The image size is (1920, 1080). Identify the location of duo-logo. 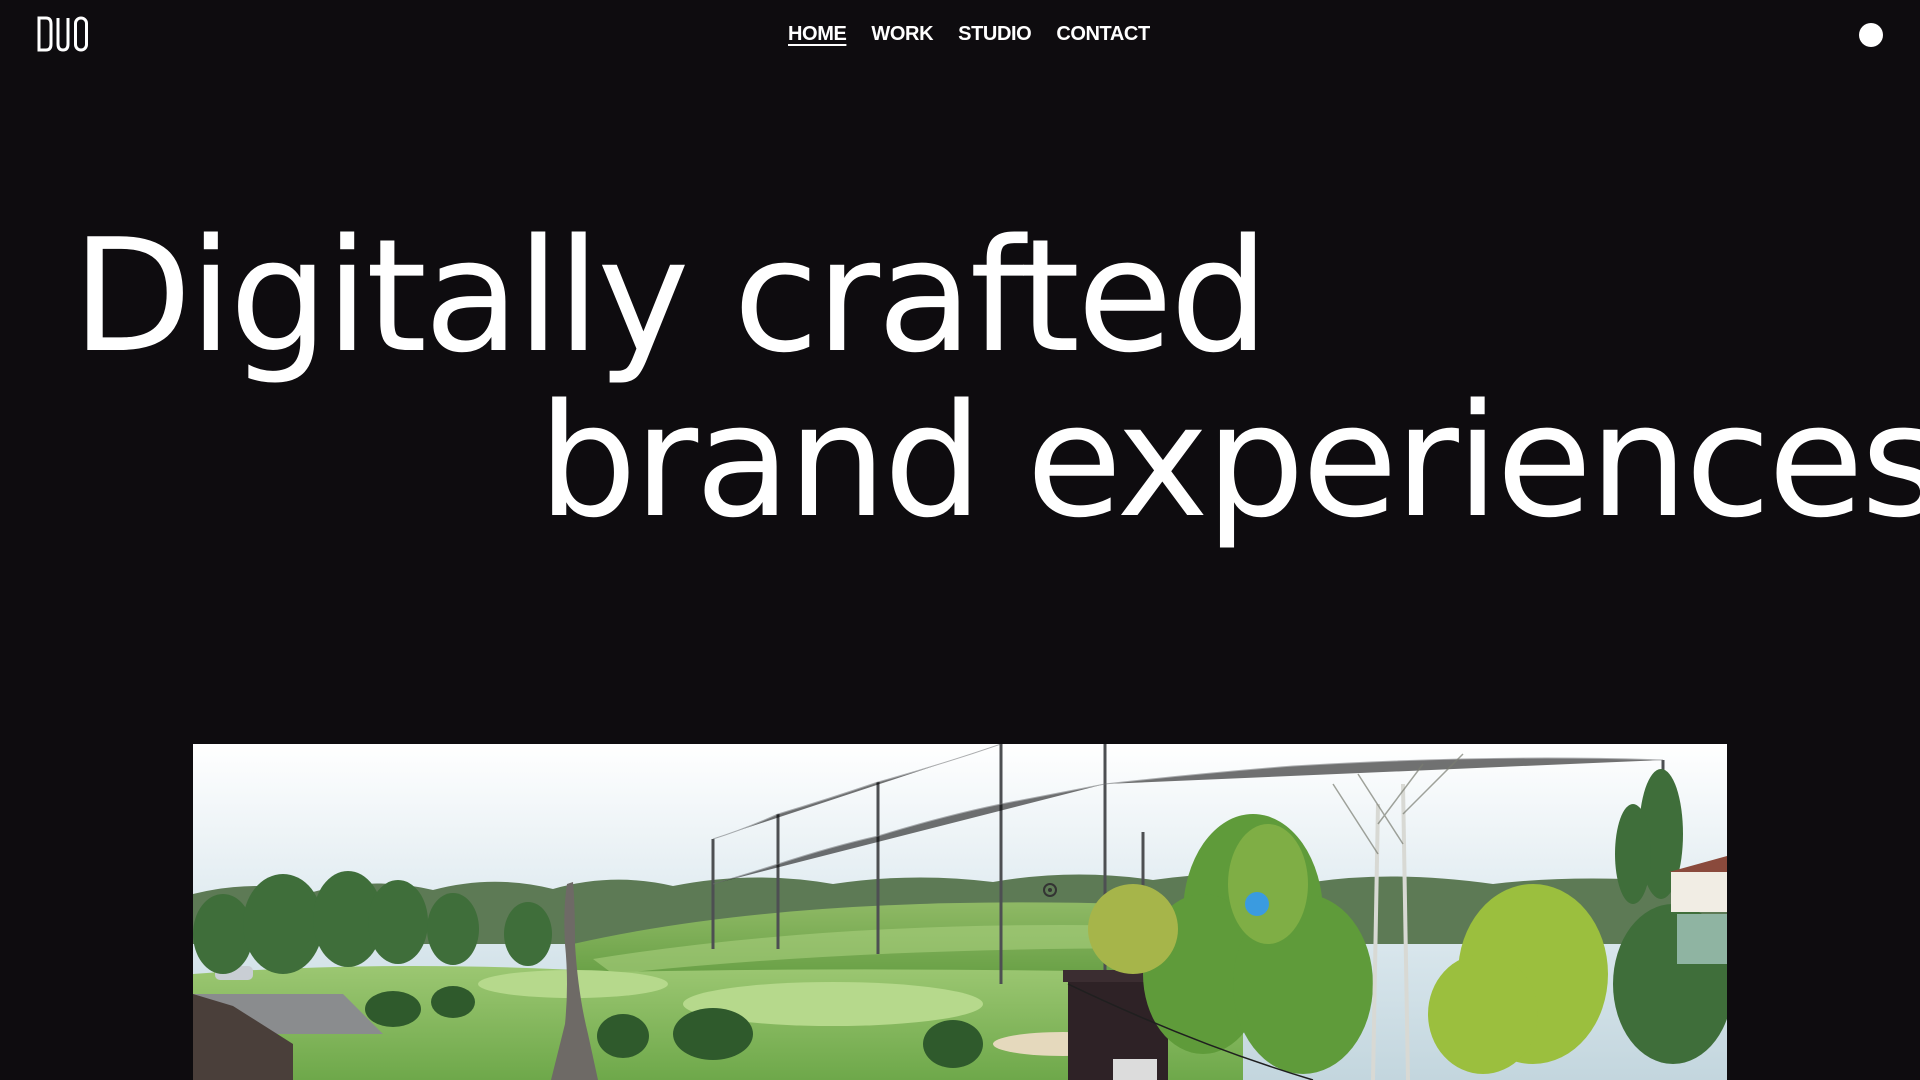
(64, 34).